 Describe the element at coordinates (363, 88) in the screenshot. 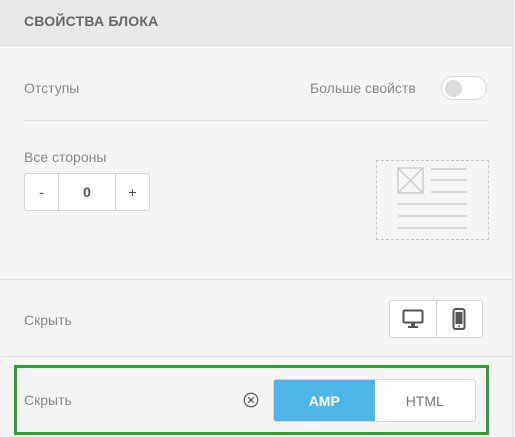

I see `more-properties-label: Больше свойств` at that location.